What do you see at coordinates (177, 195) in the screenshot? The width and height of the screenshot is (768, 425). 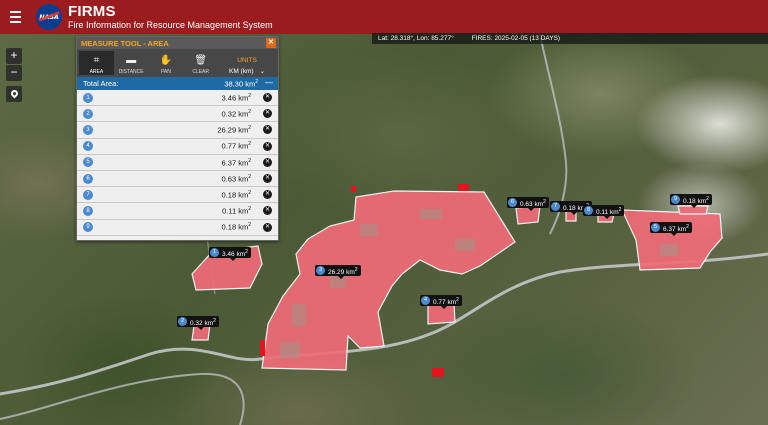 I see `list-item: 7 0.18 km2 ✕` at bounding box center [177, 195].